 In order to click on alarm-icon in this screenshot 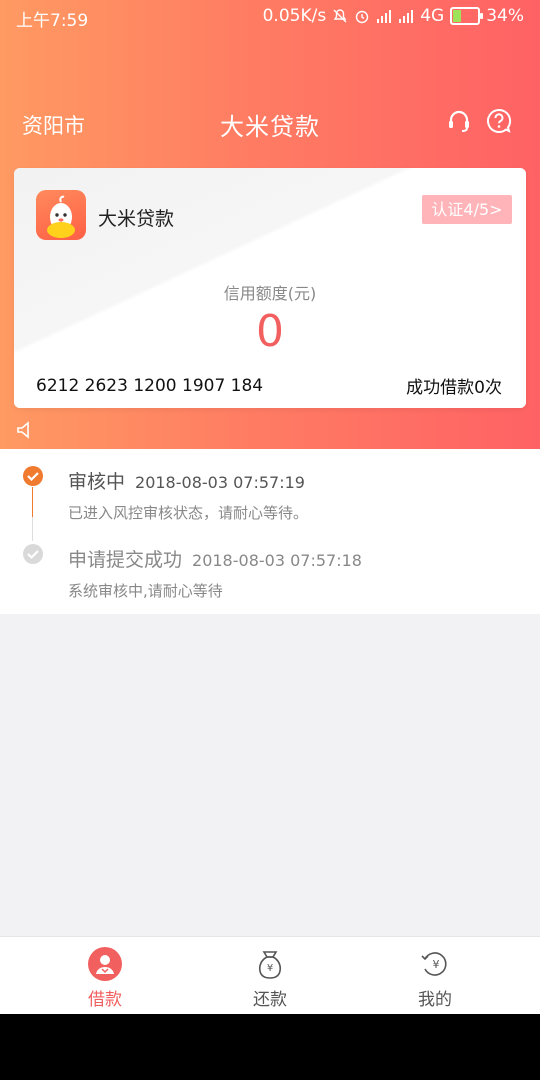, I will do `click(362, 17)`.